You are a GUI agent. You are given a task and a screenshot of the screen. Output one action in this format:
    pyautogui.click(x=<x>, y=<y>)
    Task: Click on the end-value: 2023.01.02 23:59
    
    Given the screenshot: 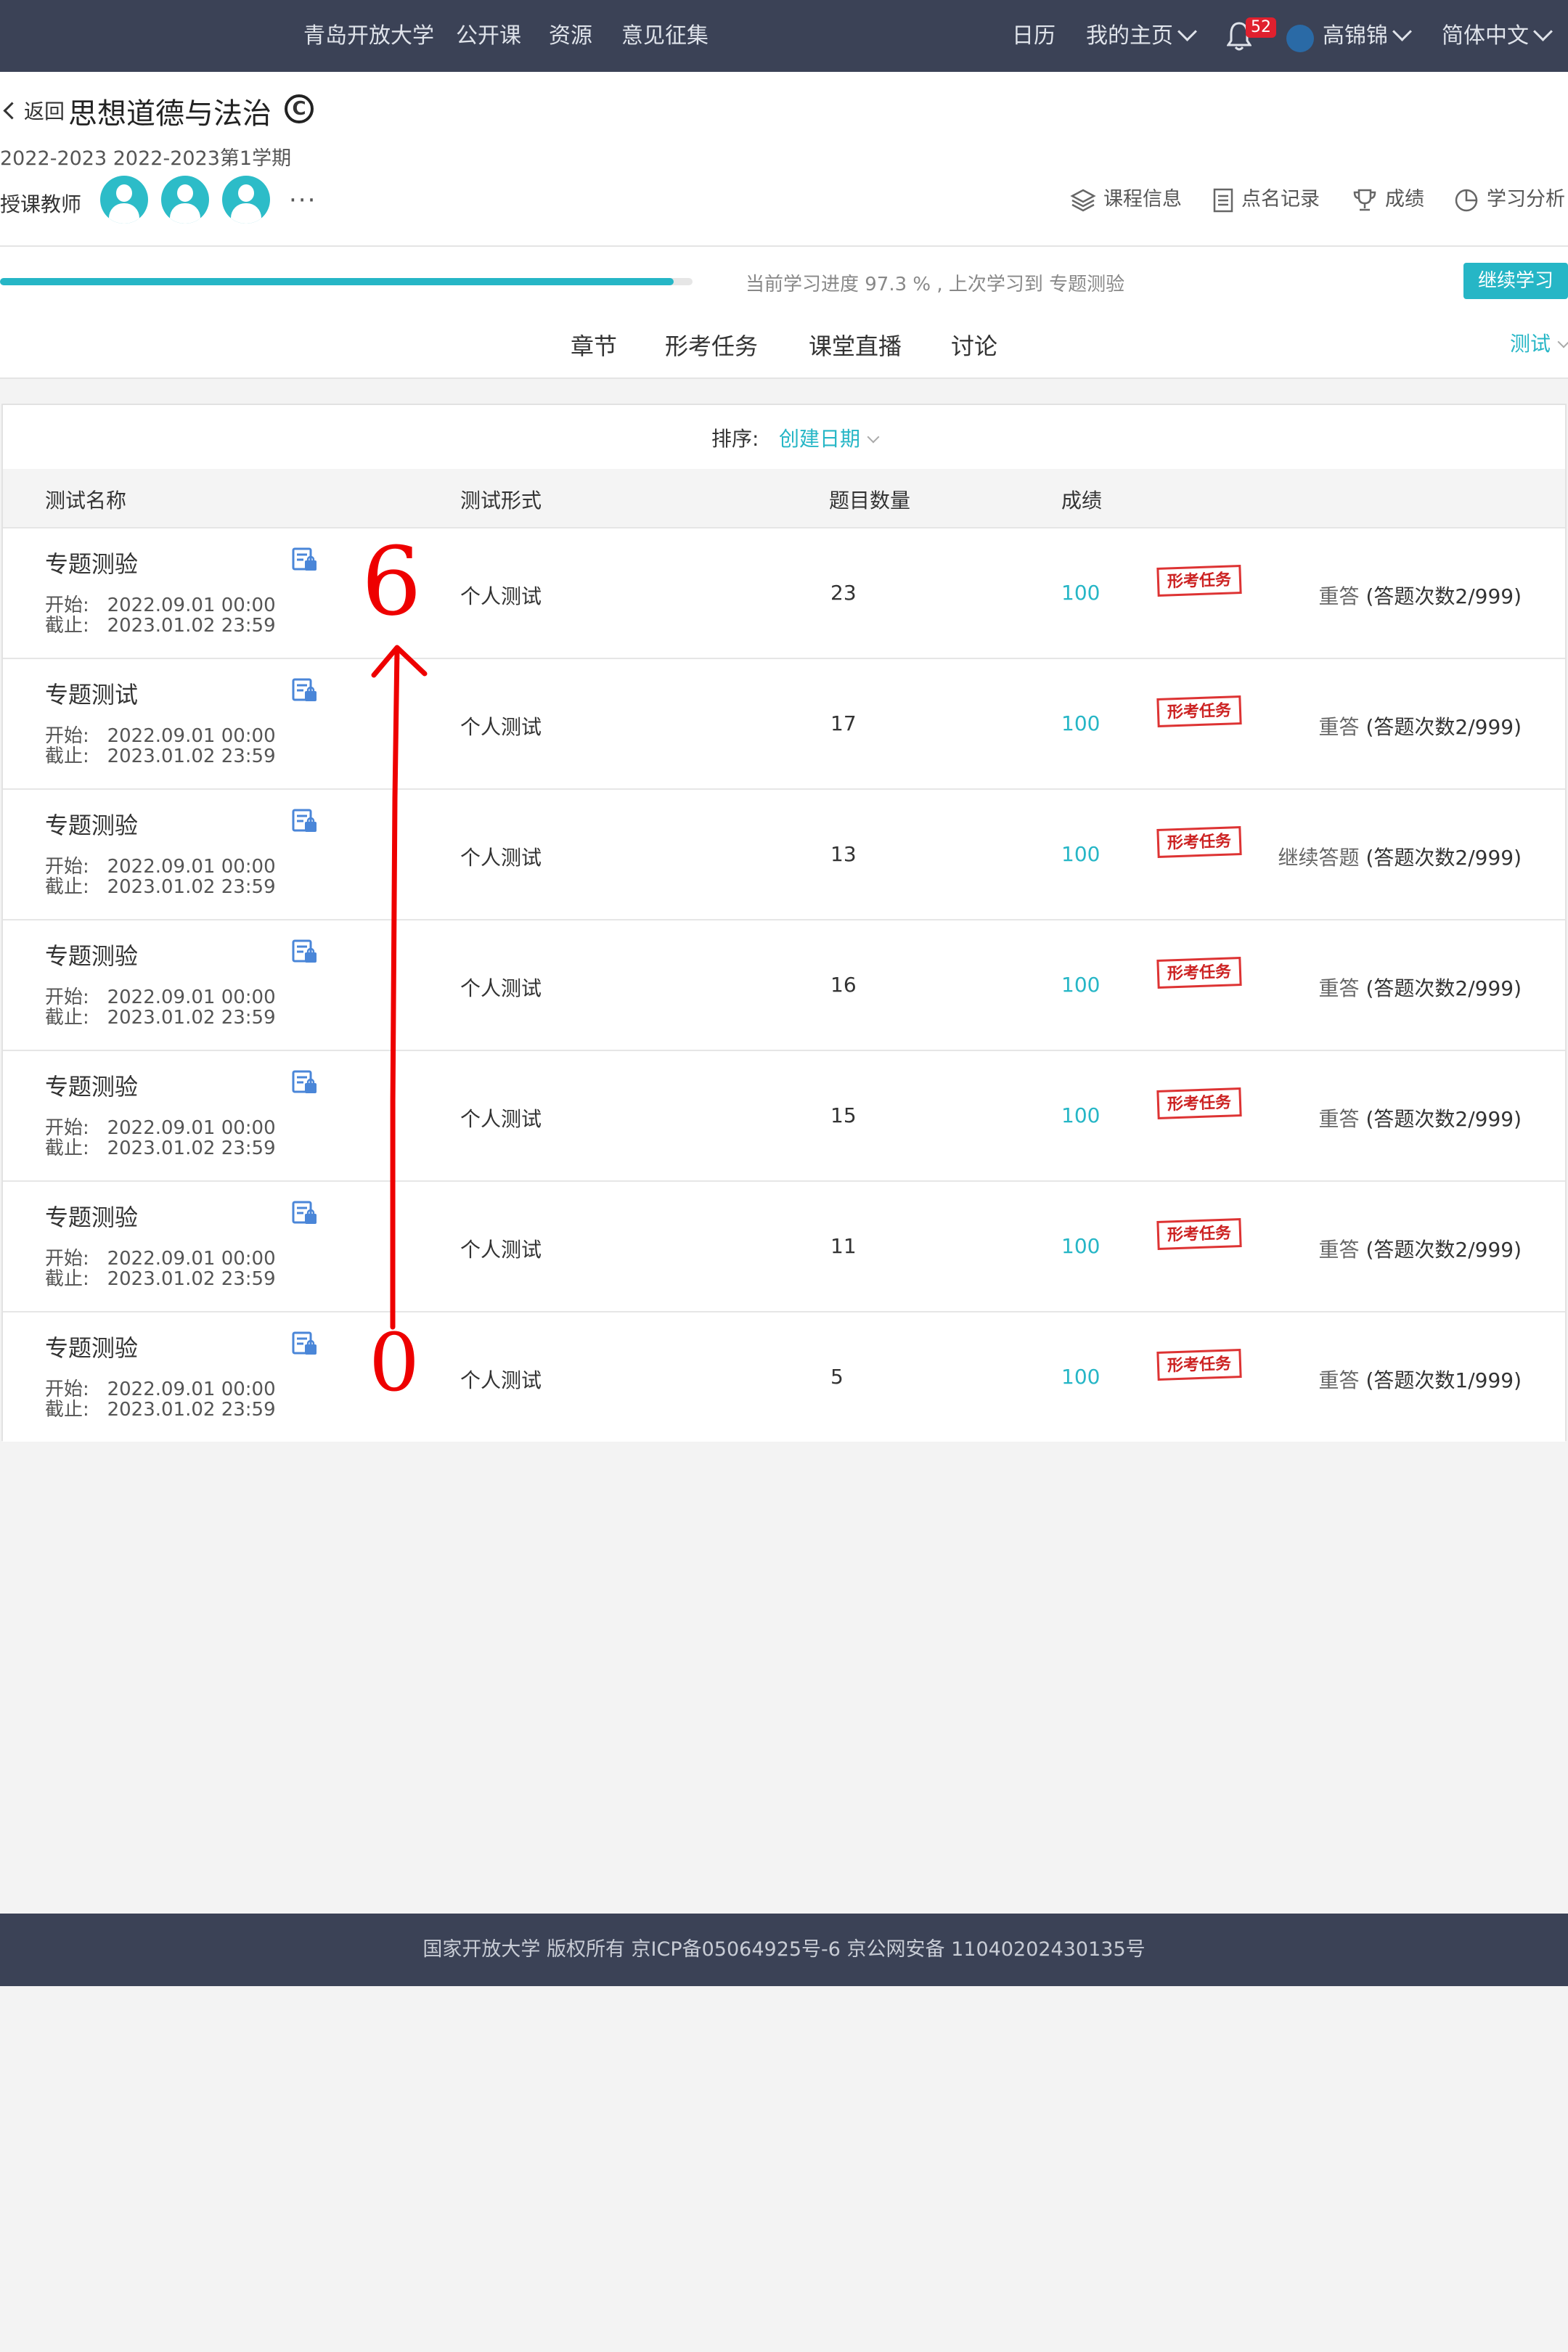 What is the action you would take?
    pyautogui.click(x=191, y=757)
    